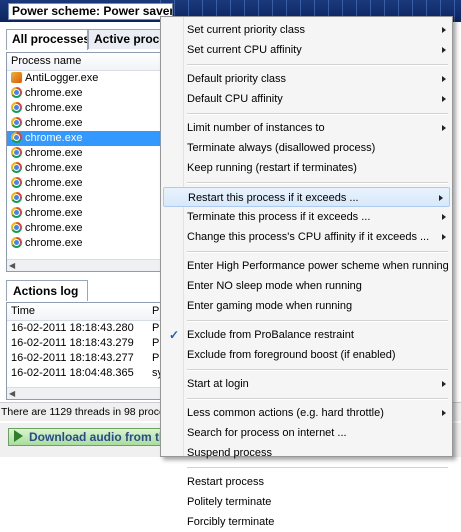 The image size is (461, 532). What do you see at coordinates (16, 77) in the screenshot?
I see `antilogger-icon` at bounding box center [16, 77].